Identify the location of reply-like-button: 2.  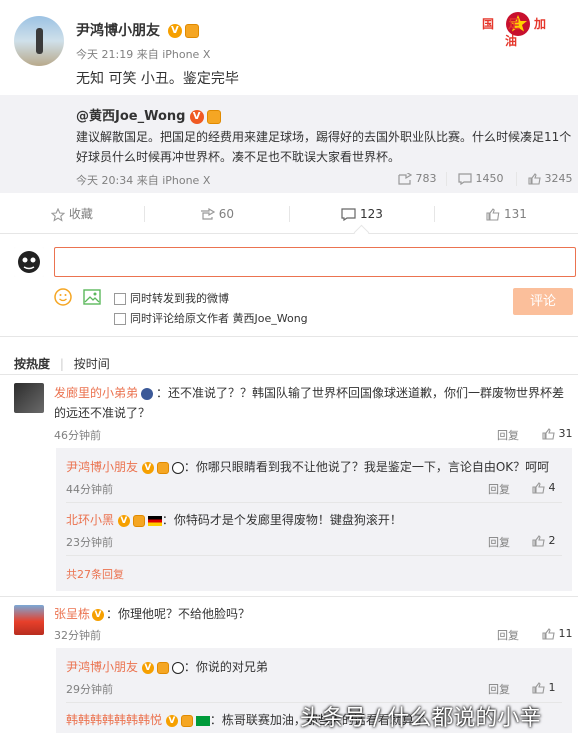
(544, 540).